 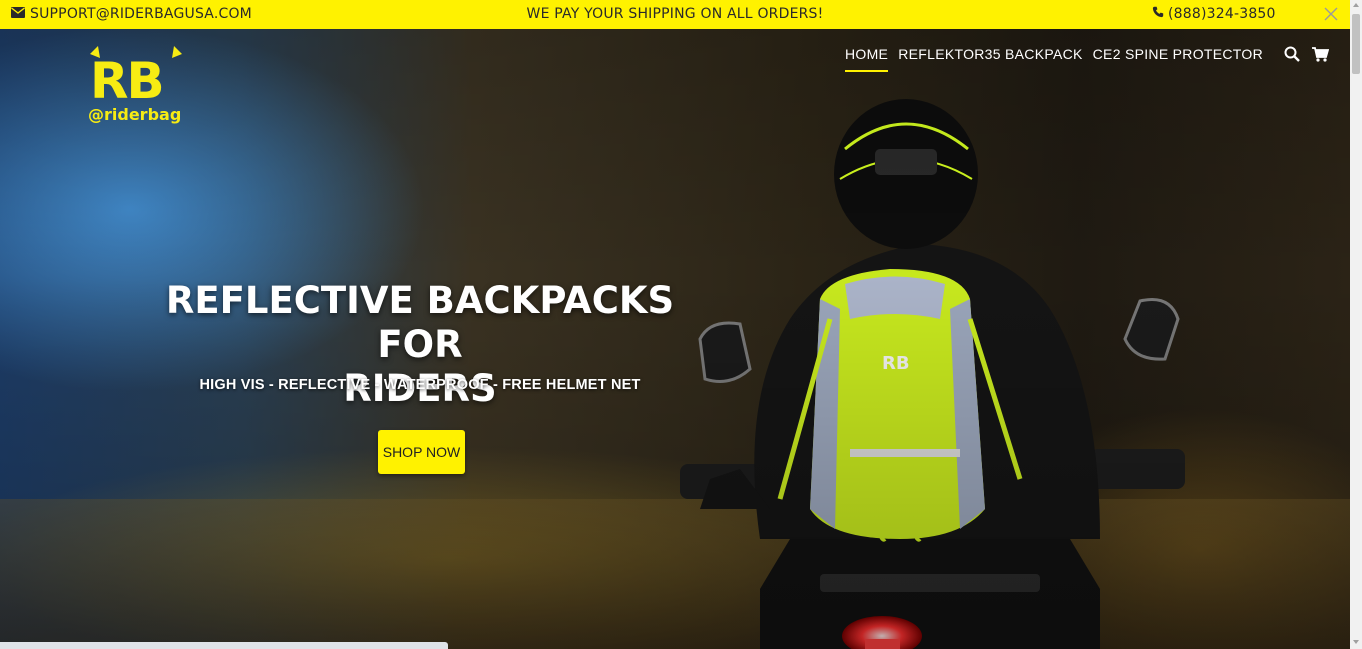 What do you see at coordinates (1158, 14) in the screenshot?
I see `phone-icon` at bounding box center [1158, 14].